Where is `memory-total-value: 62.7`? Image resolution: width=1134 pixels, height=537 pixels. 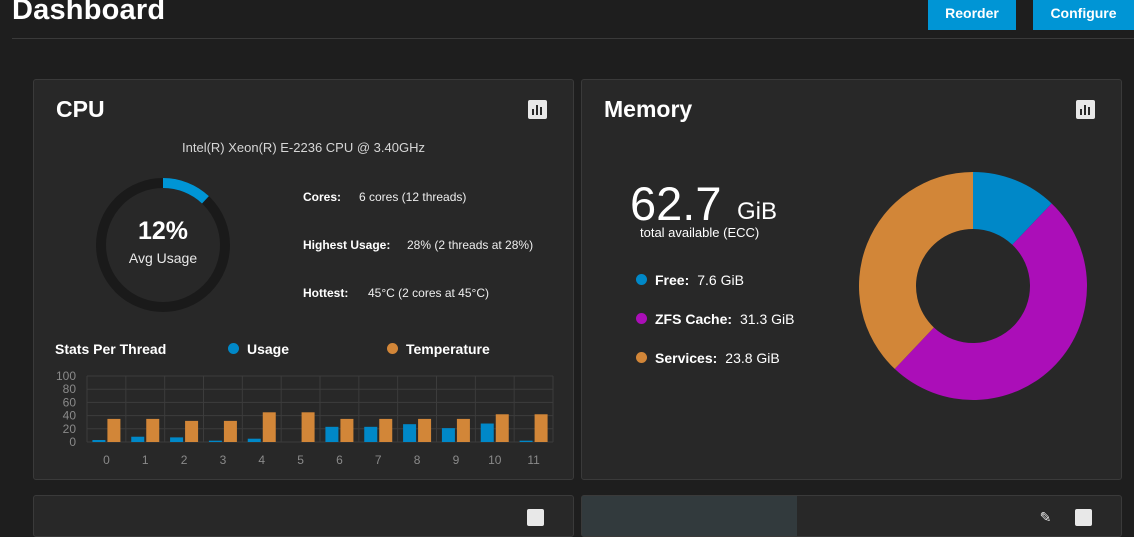 memory-total-value: 62.7 is located at coordinates (676, 203).